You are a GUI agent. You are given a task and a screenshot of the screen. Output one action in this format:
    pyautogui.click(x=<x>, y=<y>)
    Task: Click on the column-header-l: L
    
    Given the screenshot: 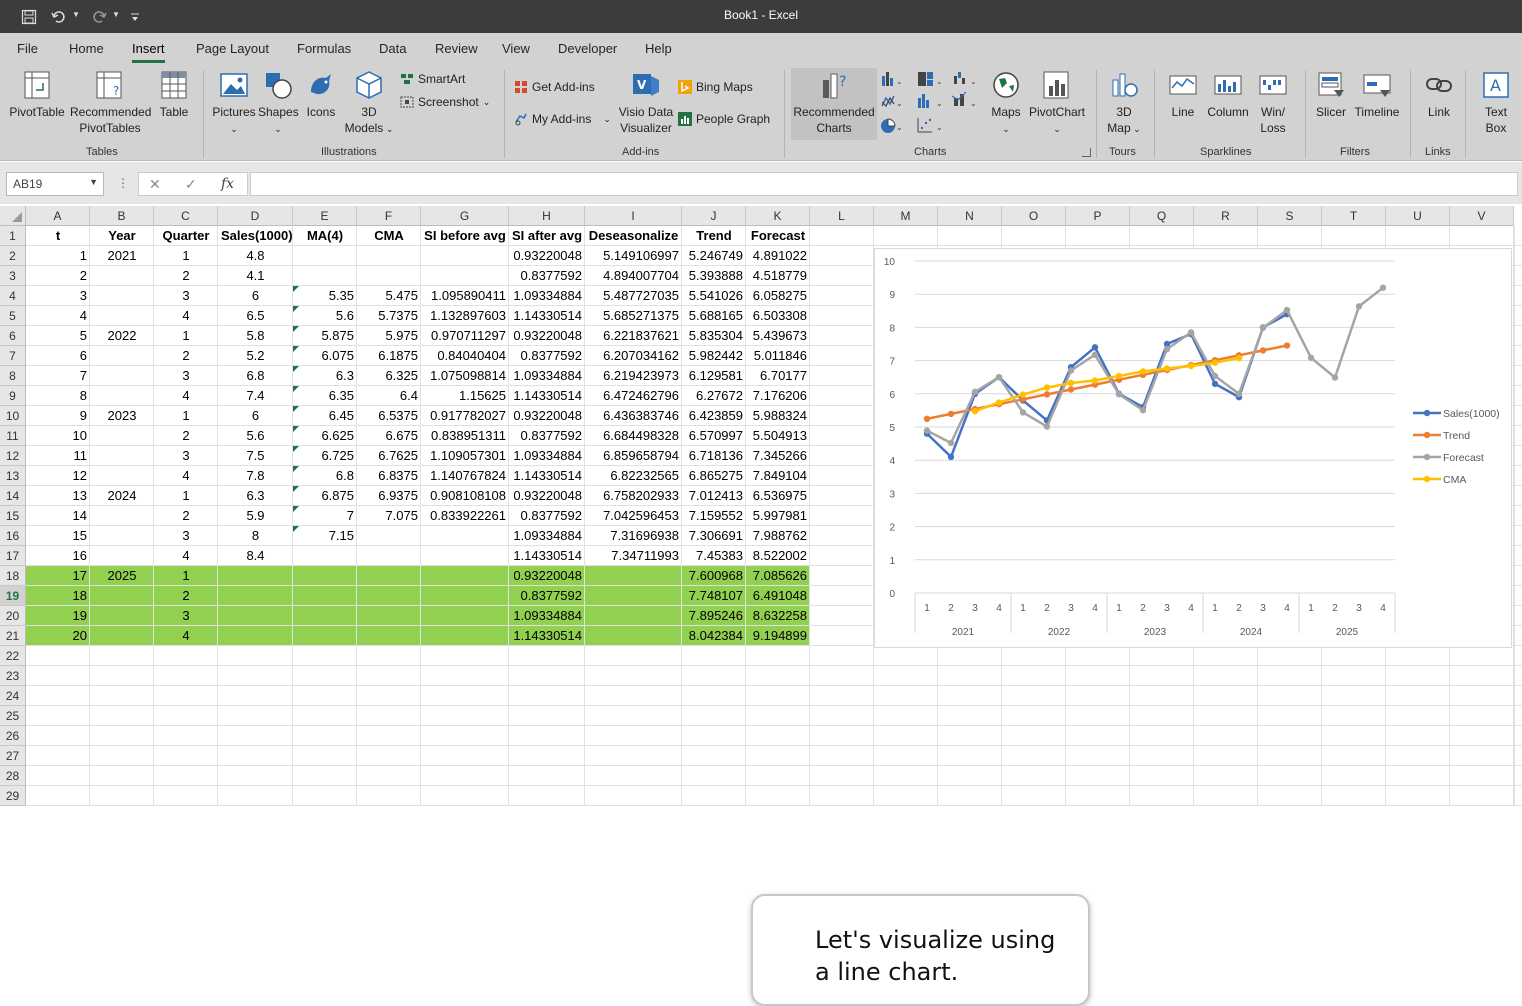 What is the action you would take?
    pyautogui.click(x=842, y=216)
    